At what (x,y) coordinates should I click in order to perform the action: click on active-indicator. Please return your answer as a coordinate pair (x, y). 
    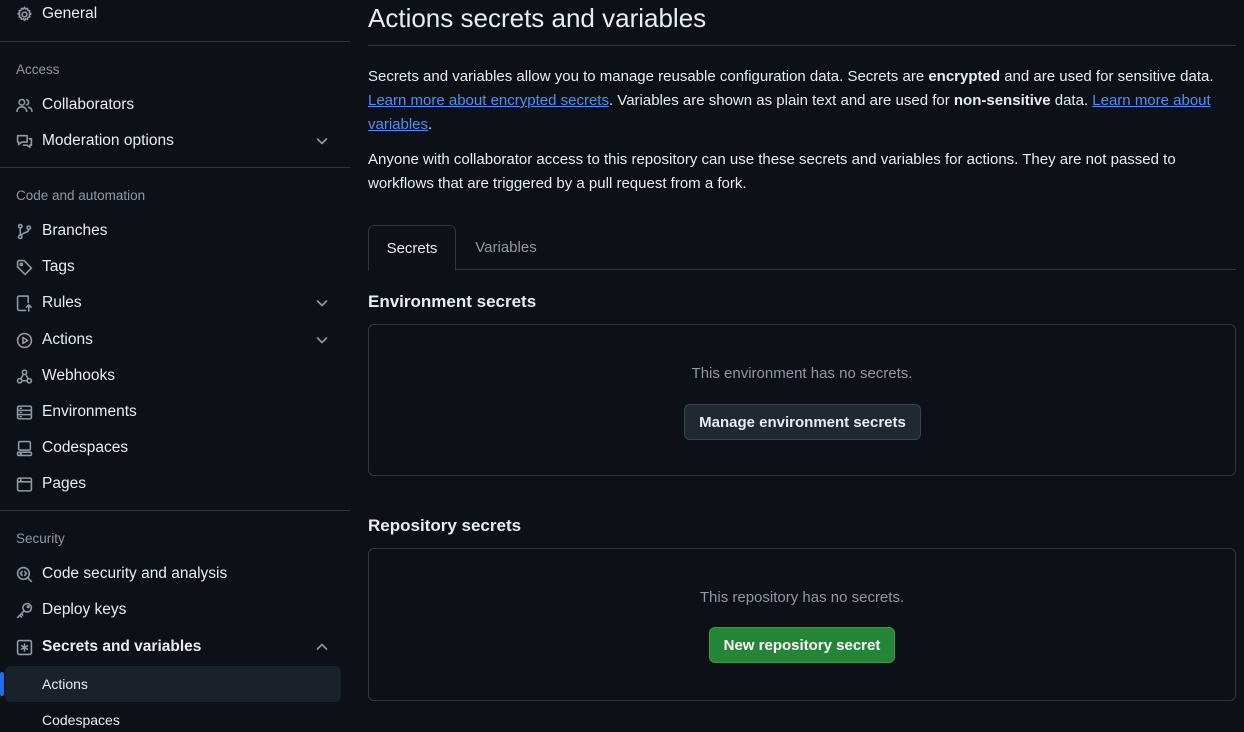
    Looking at the image, I should click on (2, 684).